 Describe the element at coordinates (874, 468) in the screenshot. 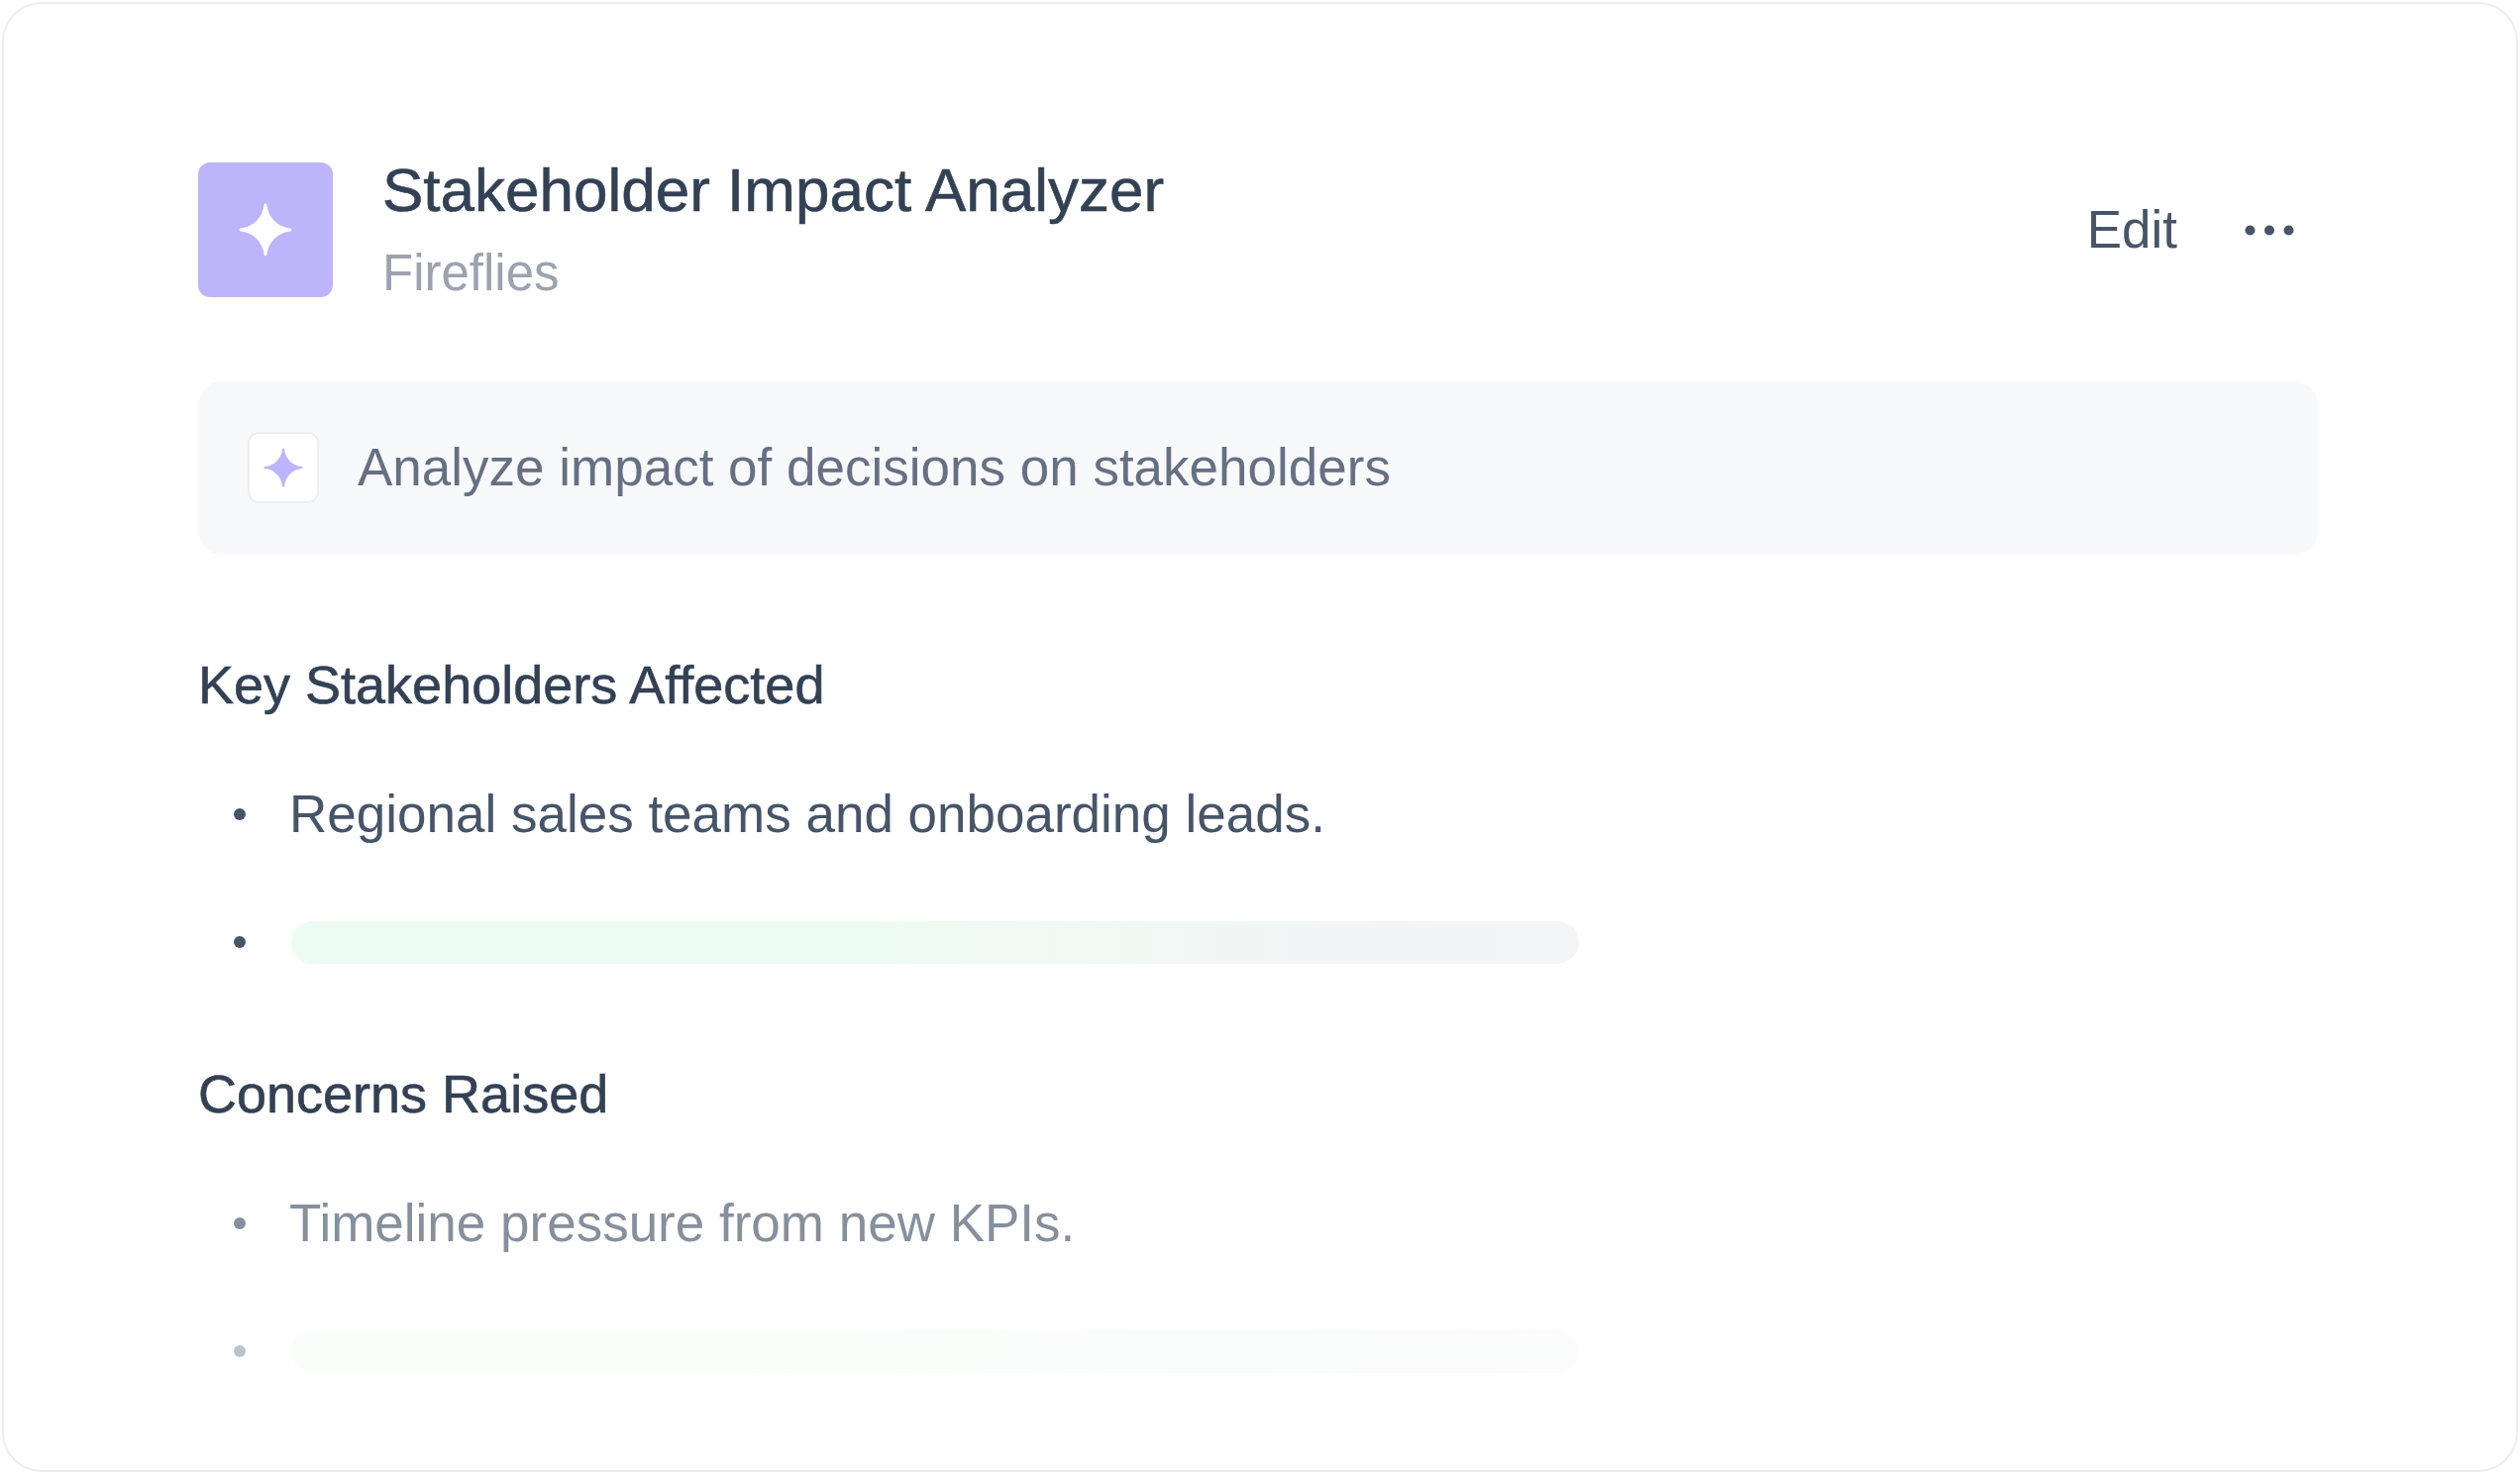

I see `prompt-text: Analyze impact of decisions on stakeholders` at that location.